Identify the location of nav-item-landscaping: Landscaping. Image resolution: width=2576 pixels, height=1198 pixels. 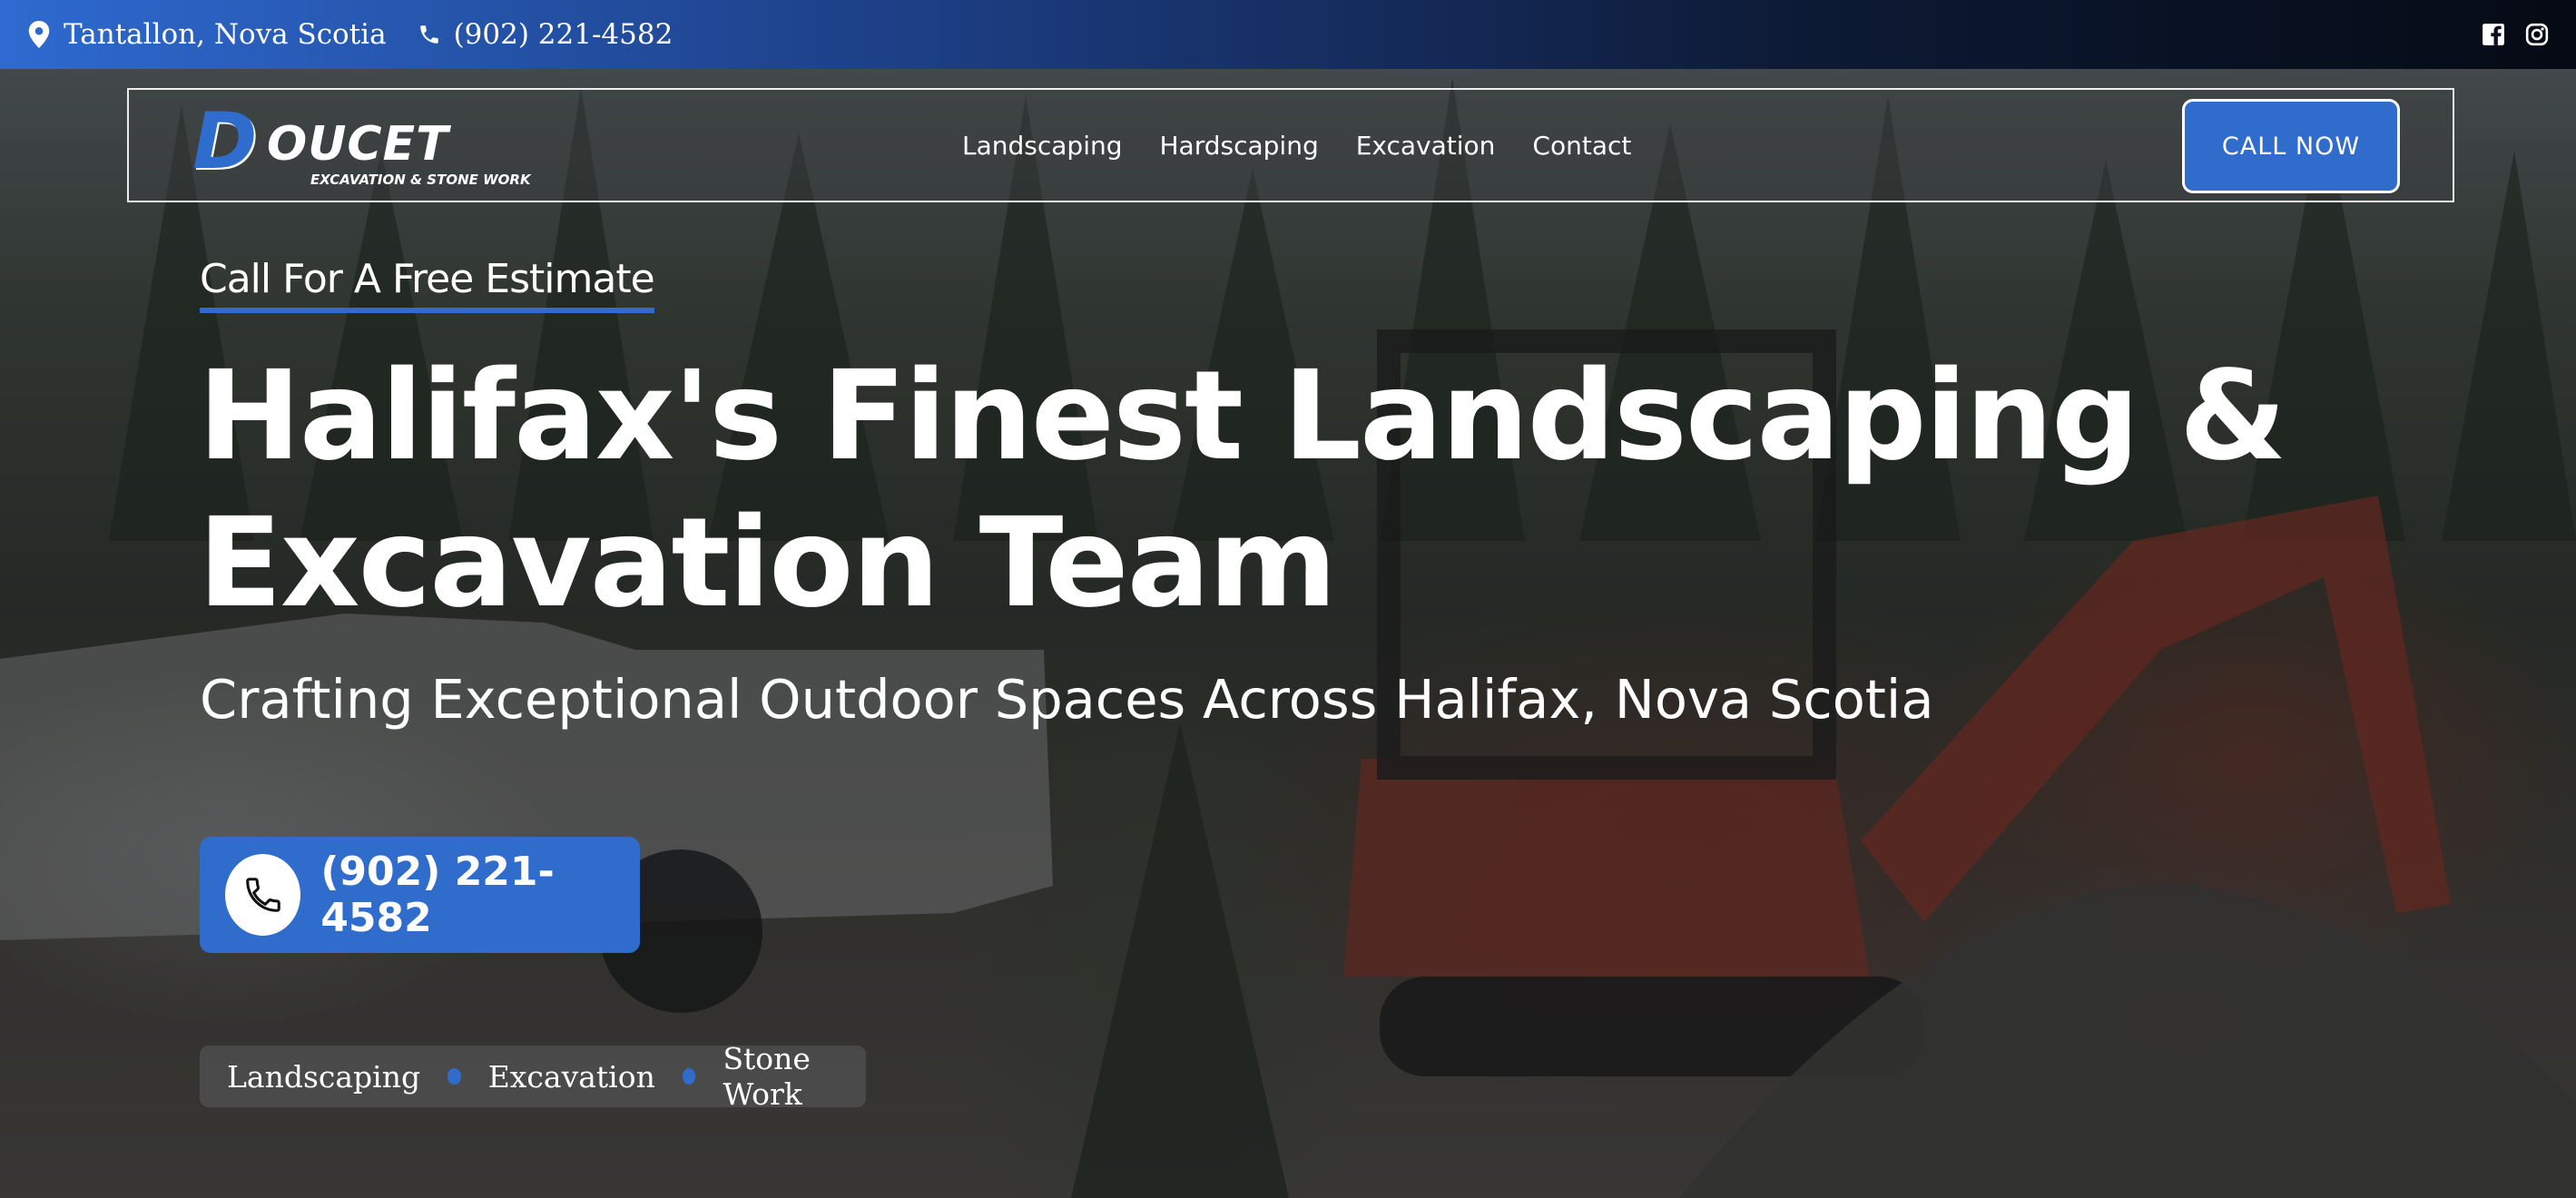
(1042, 146).